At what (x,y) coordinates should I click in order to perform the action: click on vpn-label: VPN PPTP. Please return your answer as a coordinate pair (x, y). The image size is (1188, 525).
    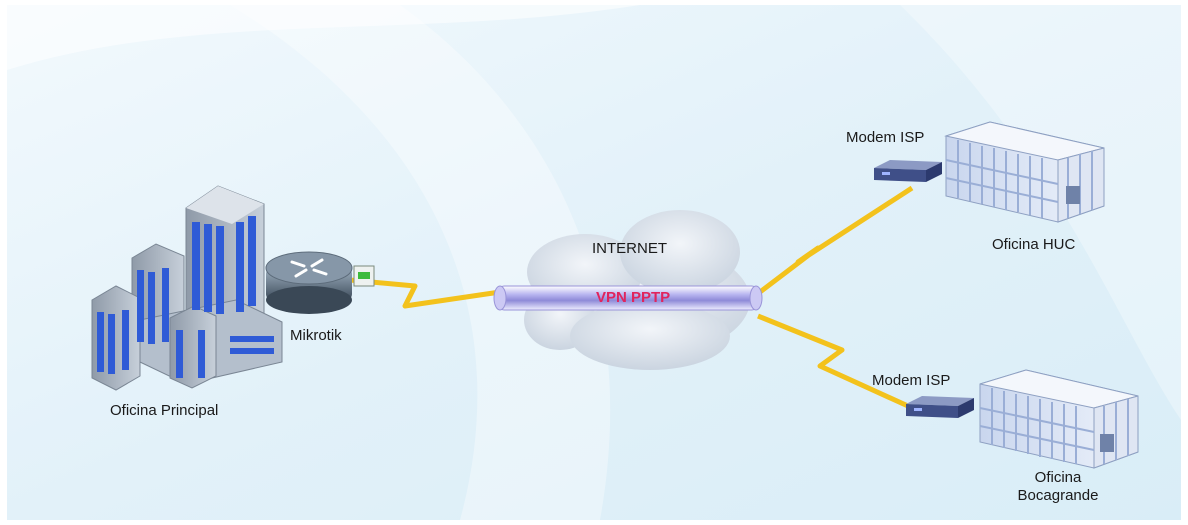
    Looking at the image, I should click on (633, 297).